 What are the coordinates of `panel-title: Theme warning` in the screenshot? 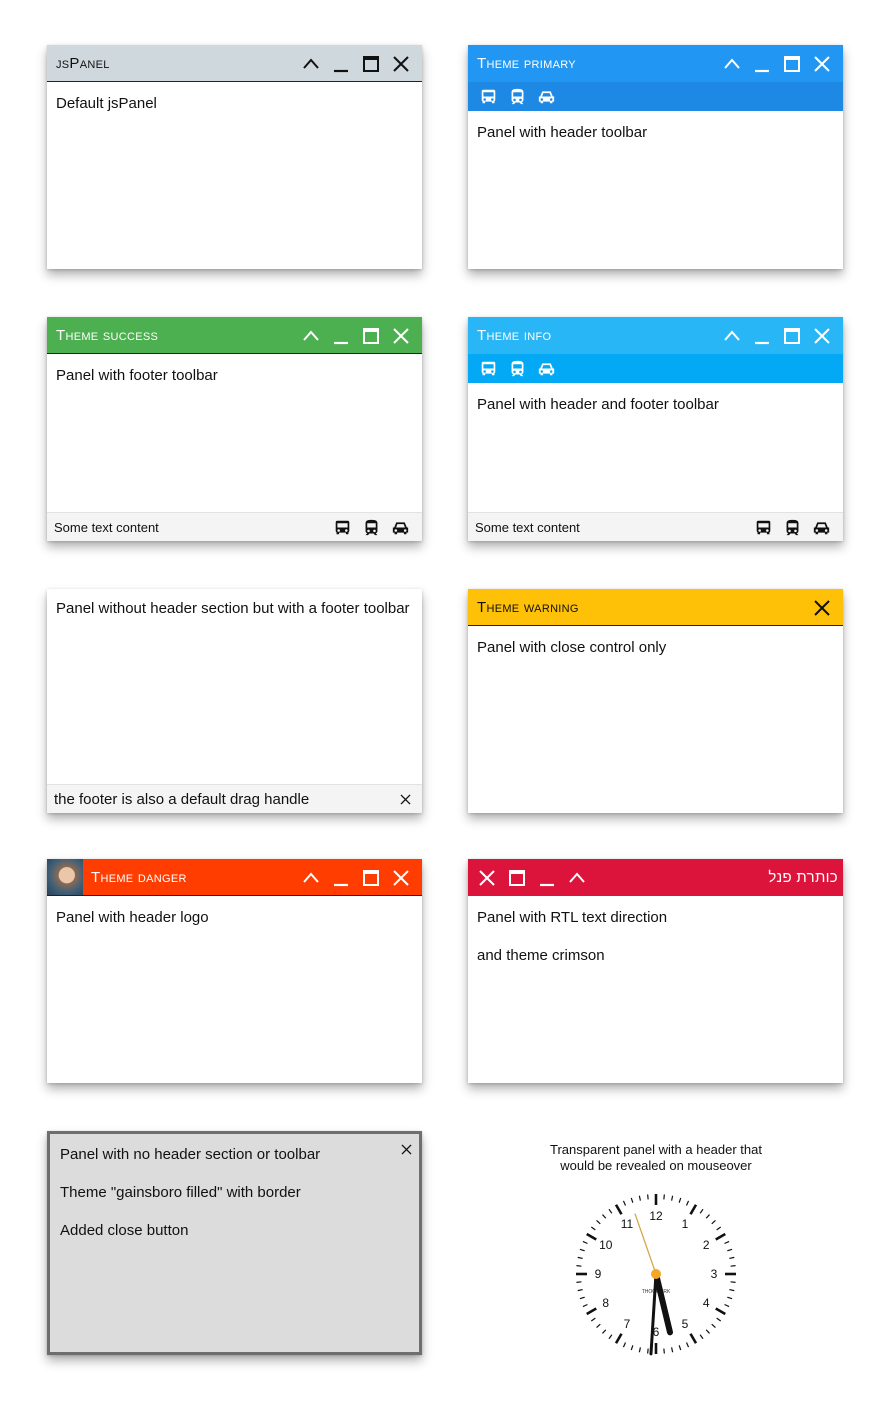 It's located at (528, 607).